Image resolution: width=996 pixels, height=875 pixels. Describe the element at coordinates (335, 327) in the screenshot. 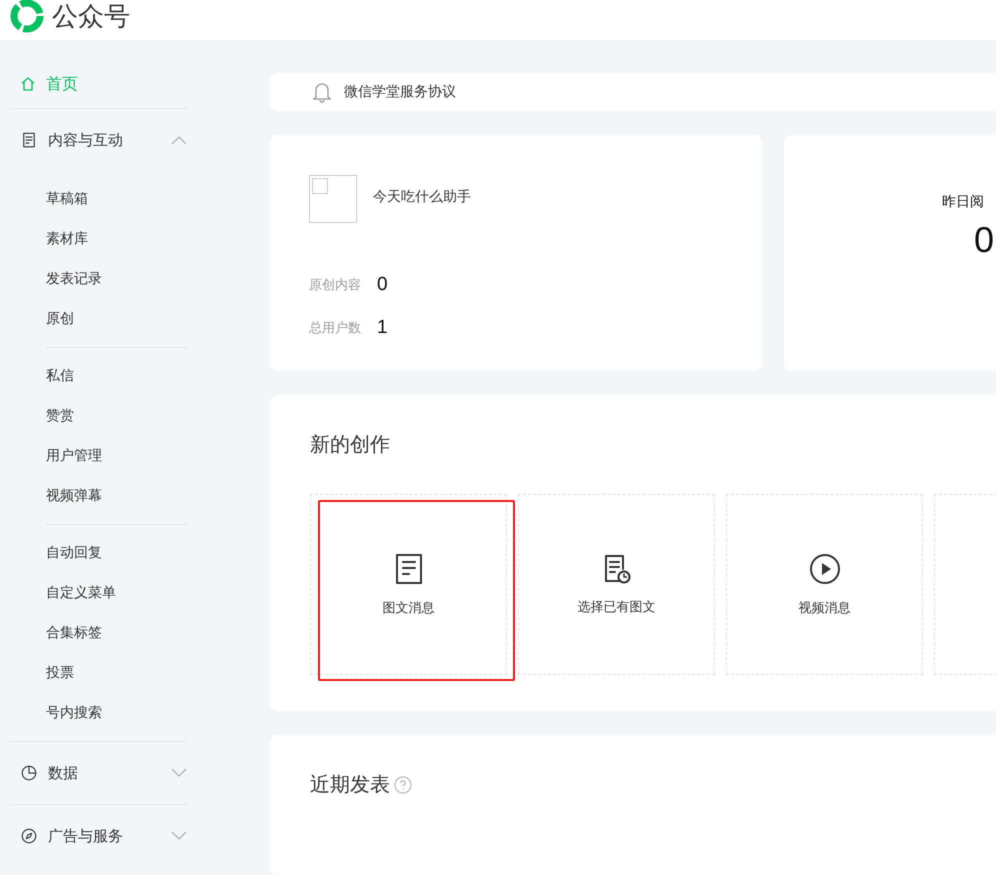

I see `stat-label: 总用户数` at that location.